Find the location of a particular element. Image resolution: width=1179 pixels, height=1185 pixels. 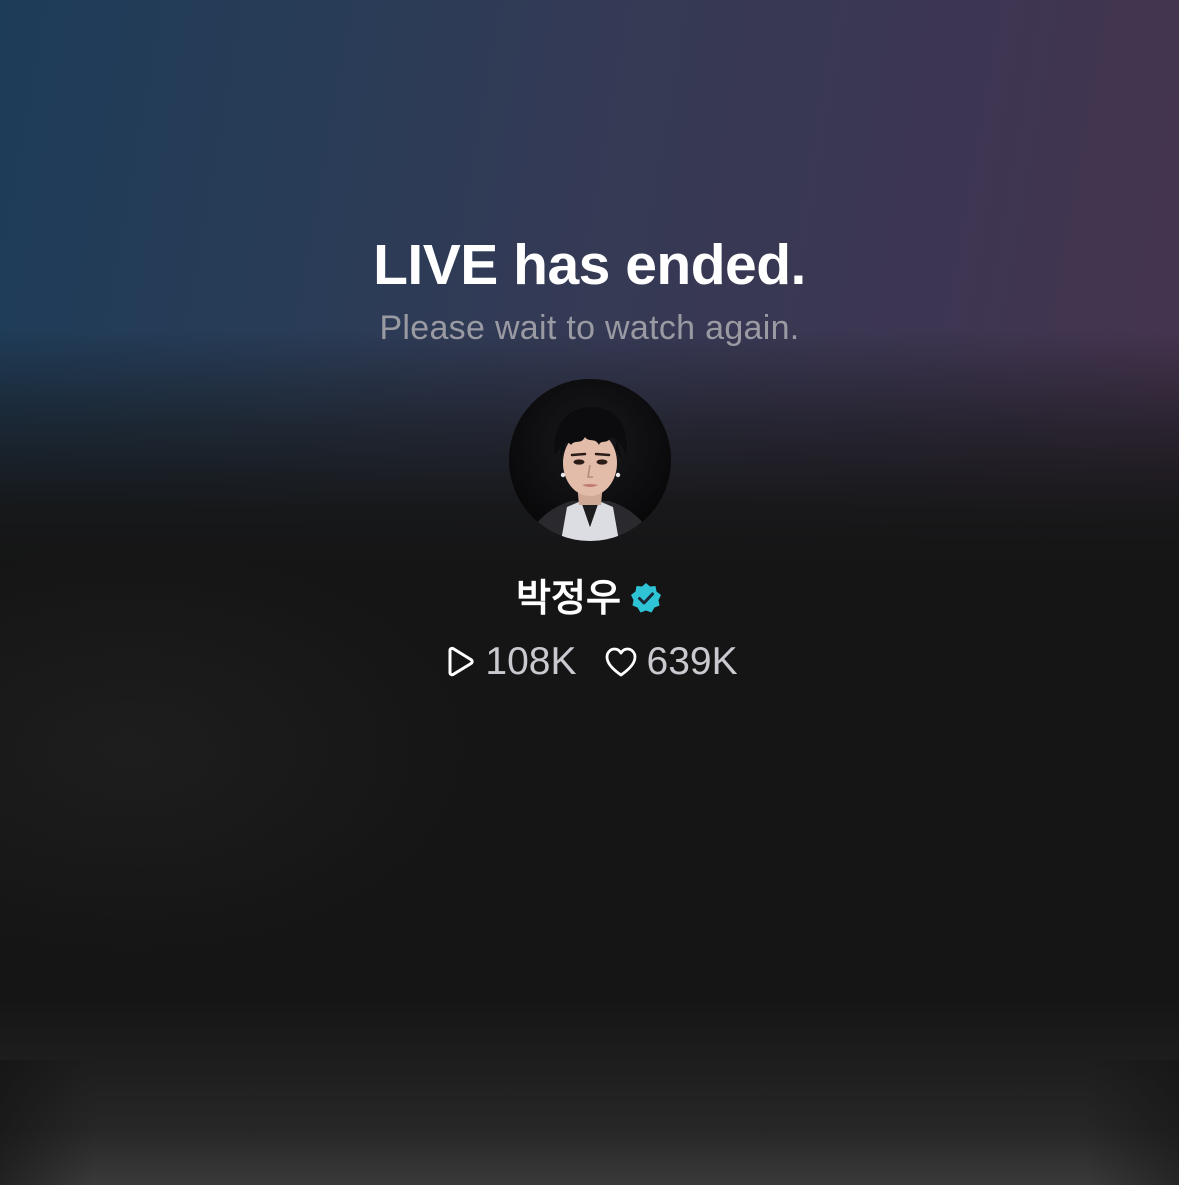

likes-stat: 639K is located at coordinates (670, 662).